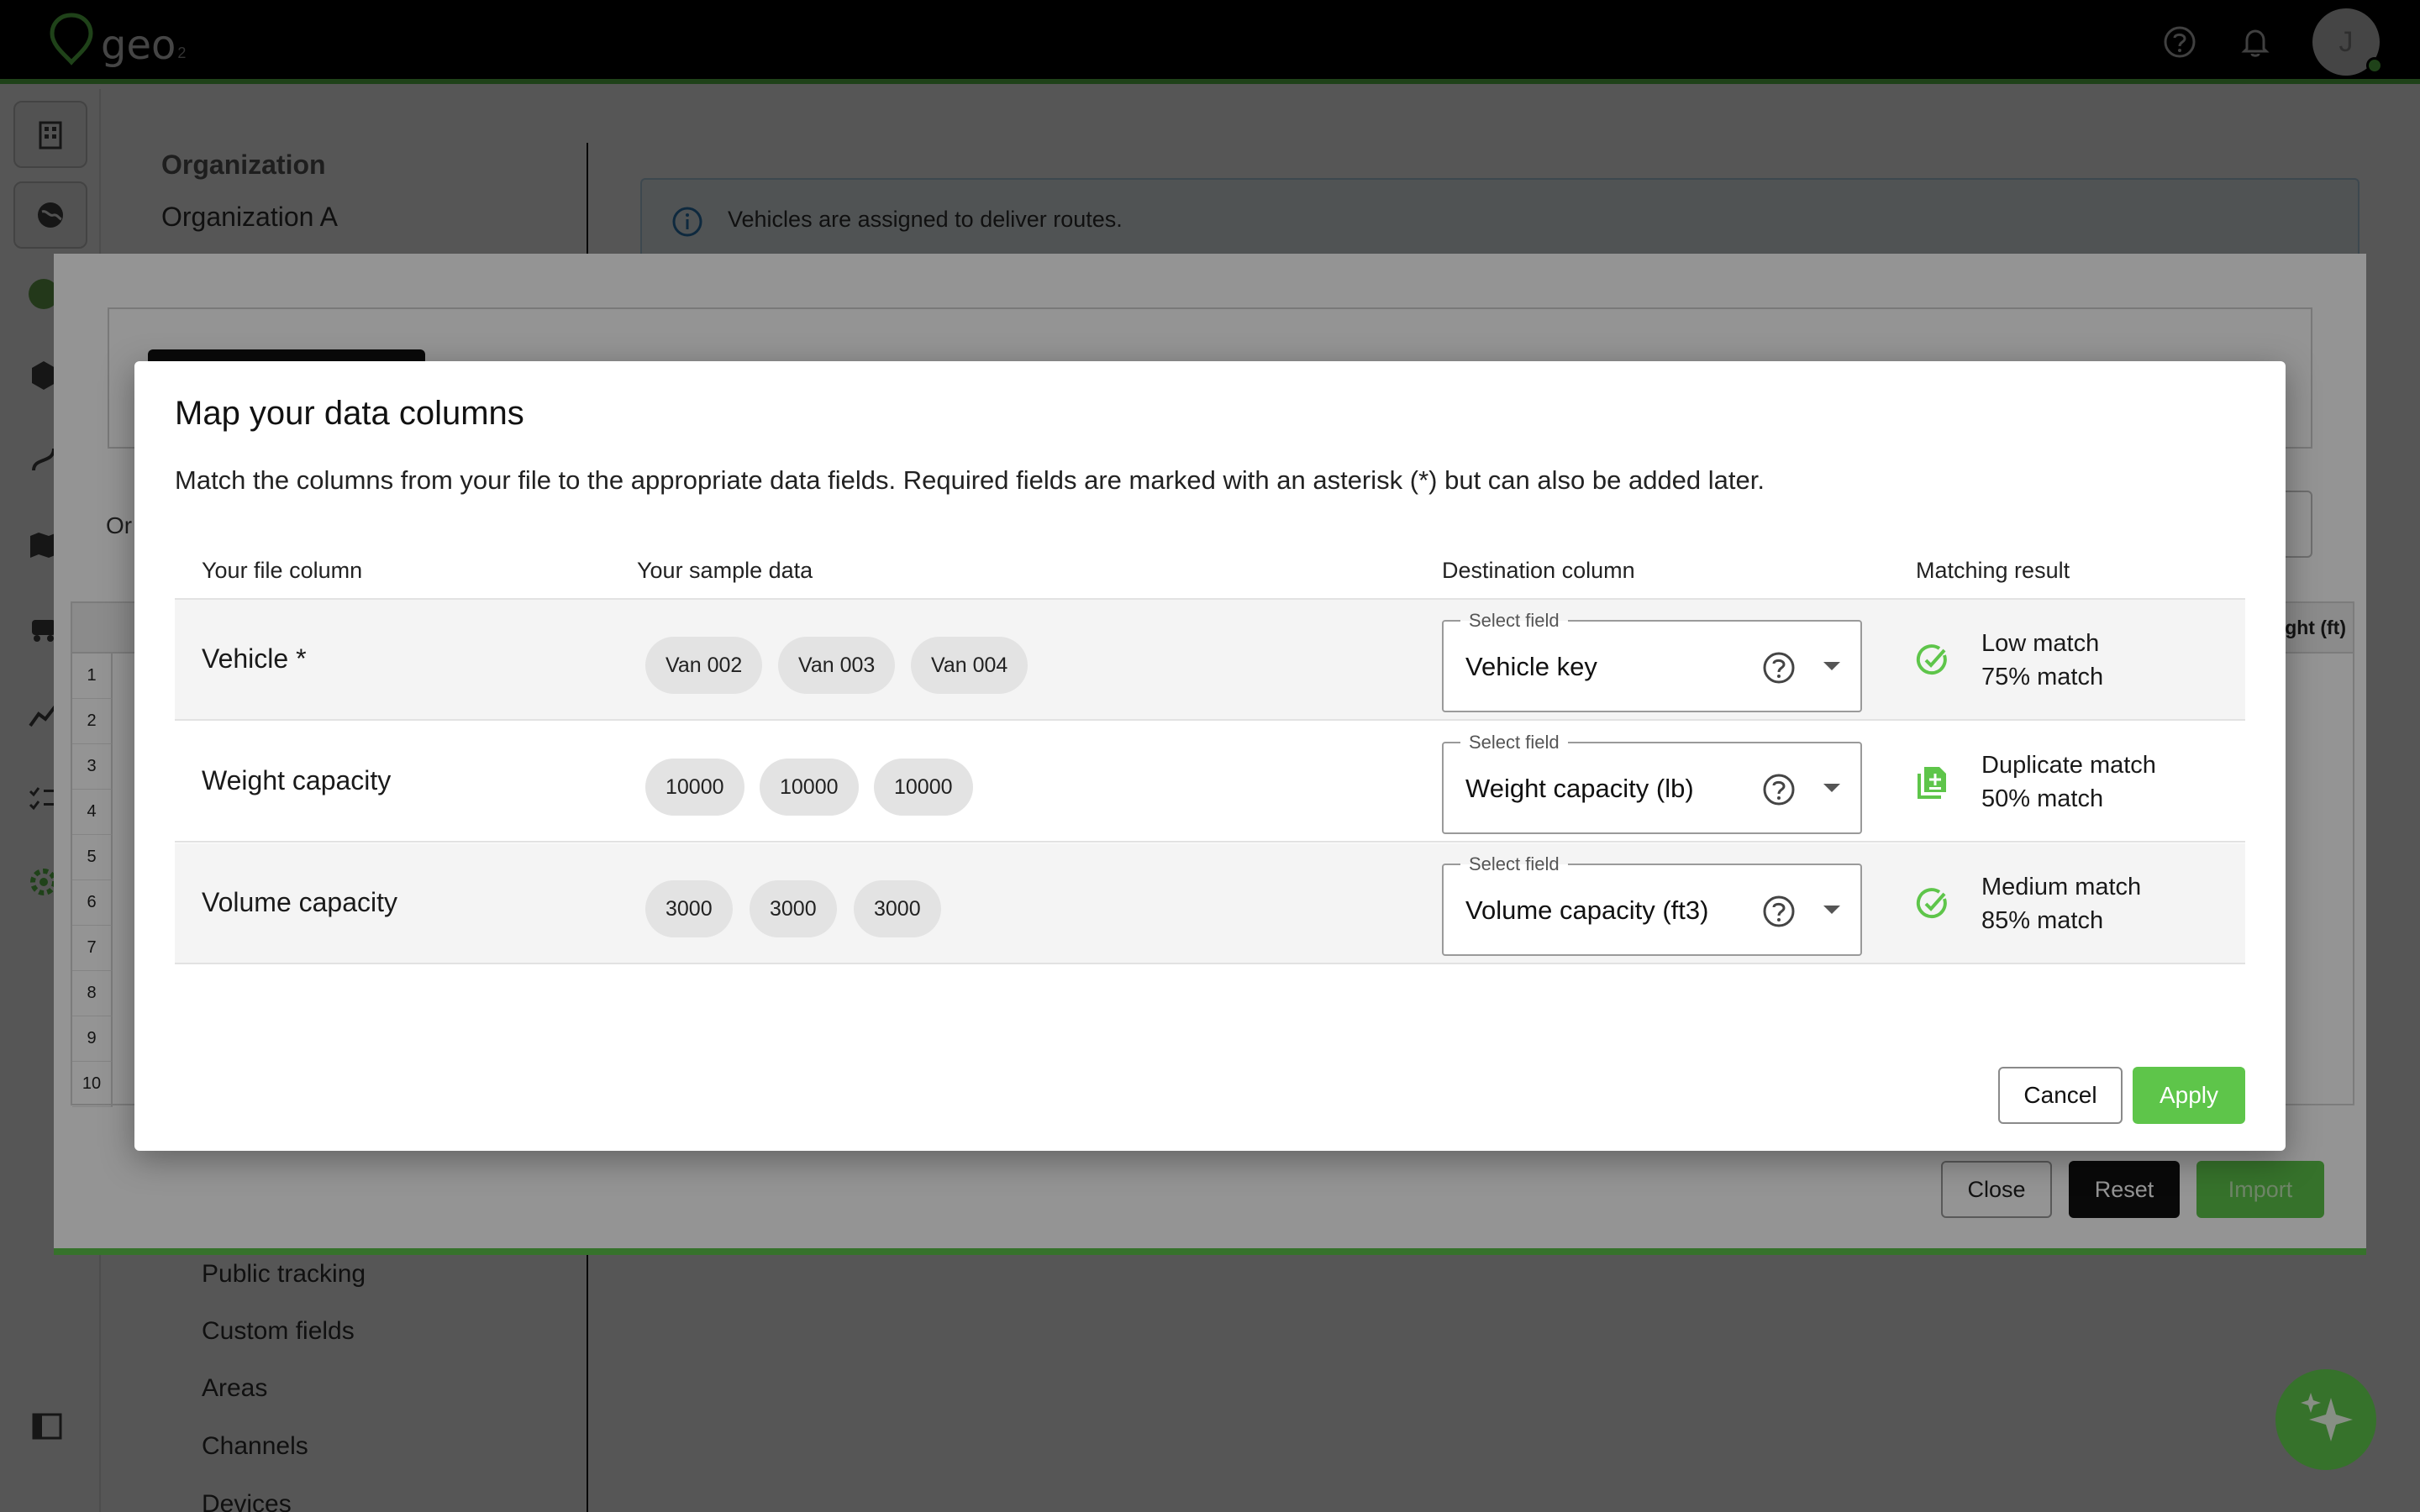 The height and width of the screenshot is (1512, 2420). What do you see at coordinates (1579, 788) in the screenshot?
I see `select-value: Weight capacity (lb)` at bounding box center [1579, 788].